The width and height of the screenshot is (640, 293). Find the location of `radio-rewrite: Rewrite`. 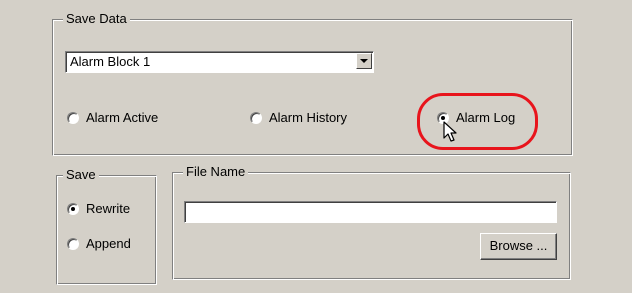

radio-rewrite: Rewrite is located at coordinates (98, 209).